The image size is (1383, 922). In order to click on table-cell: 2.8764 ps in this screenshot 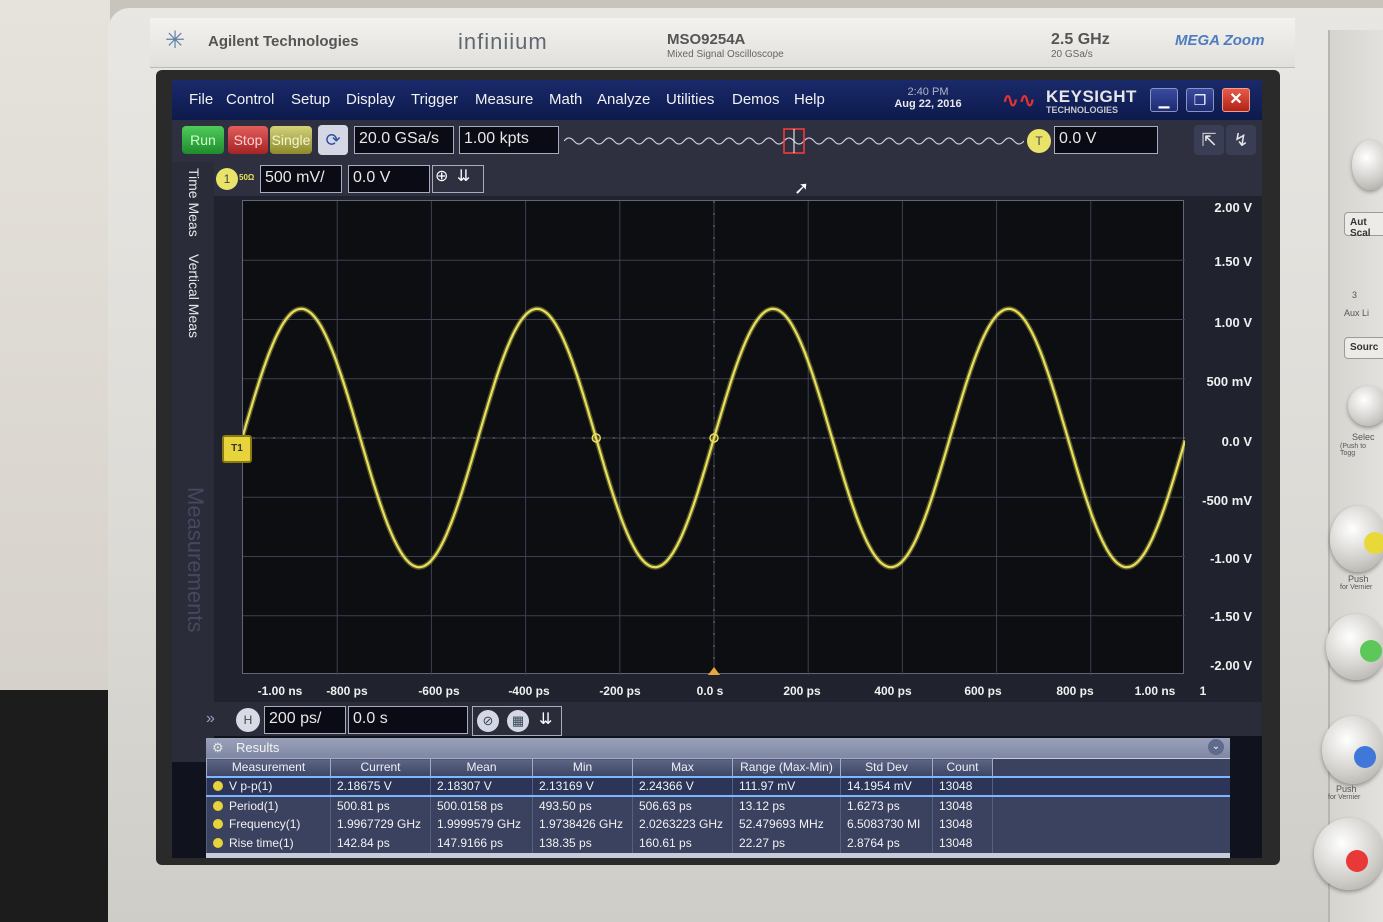, I will do `click(886, 843)`.